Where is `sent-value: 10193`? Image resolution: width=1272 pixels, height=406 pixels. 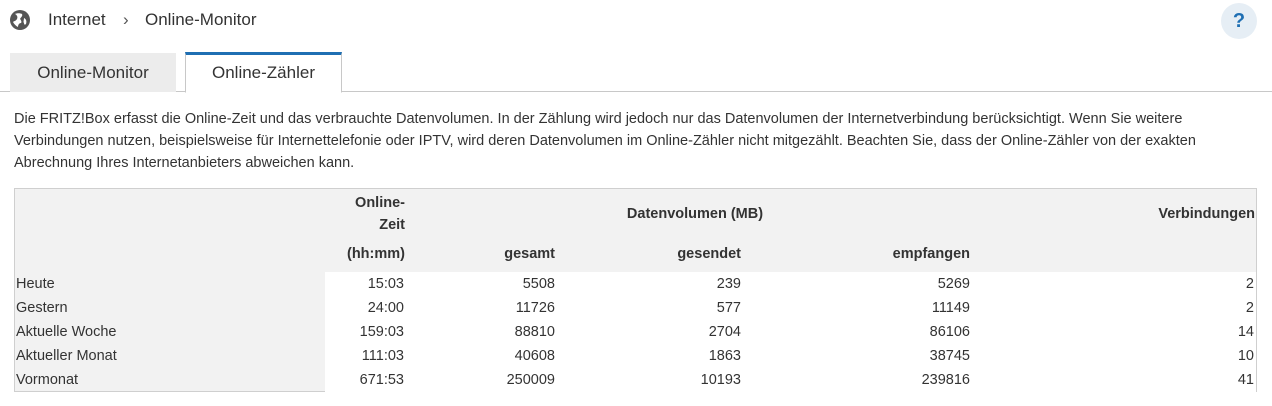 sent-value: 10193 is located at coordinates (720, 380).